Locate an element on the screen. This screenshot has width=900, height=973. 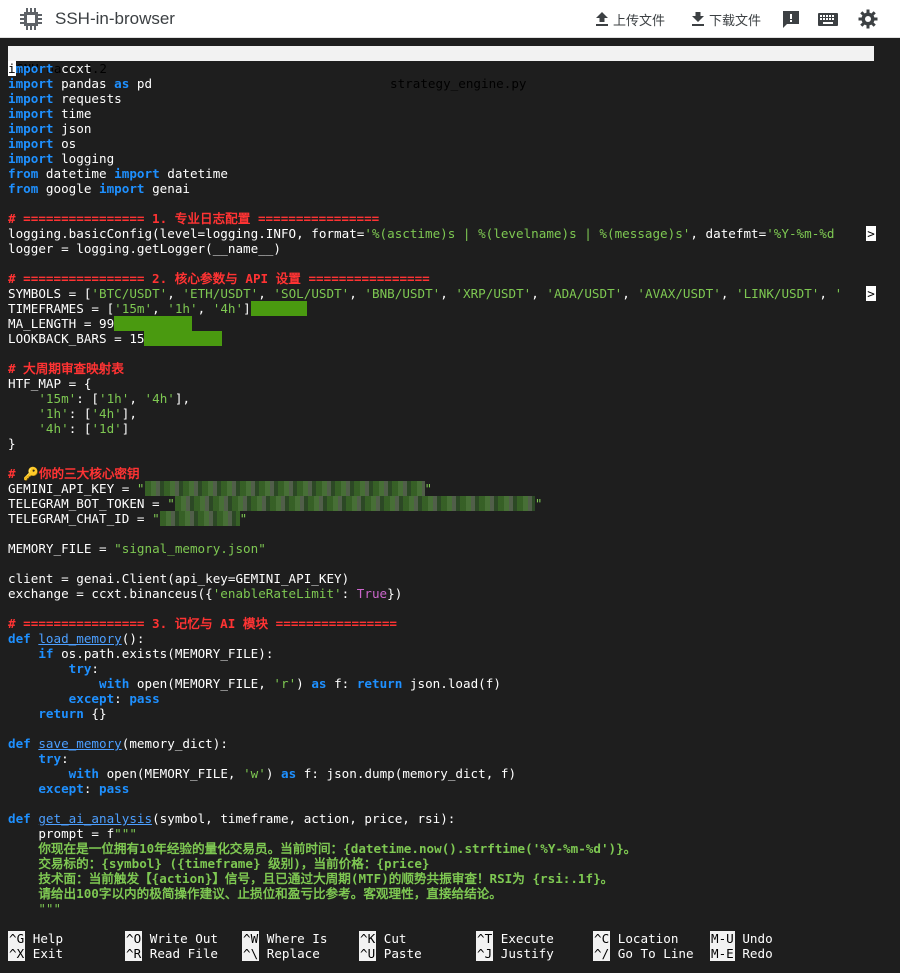
shortcut-key: M-U is located at coordinates (722, 938).